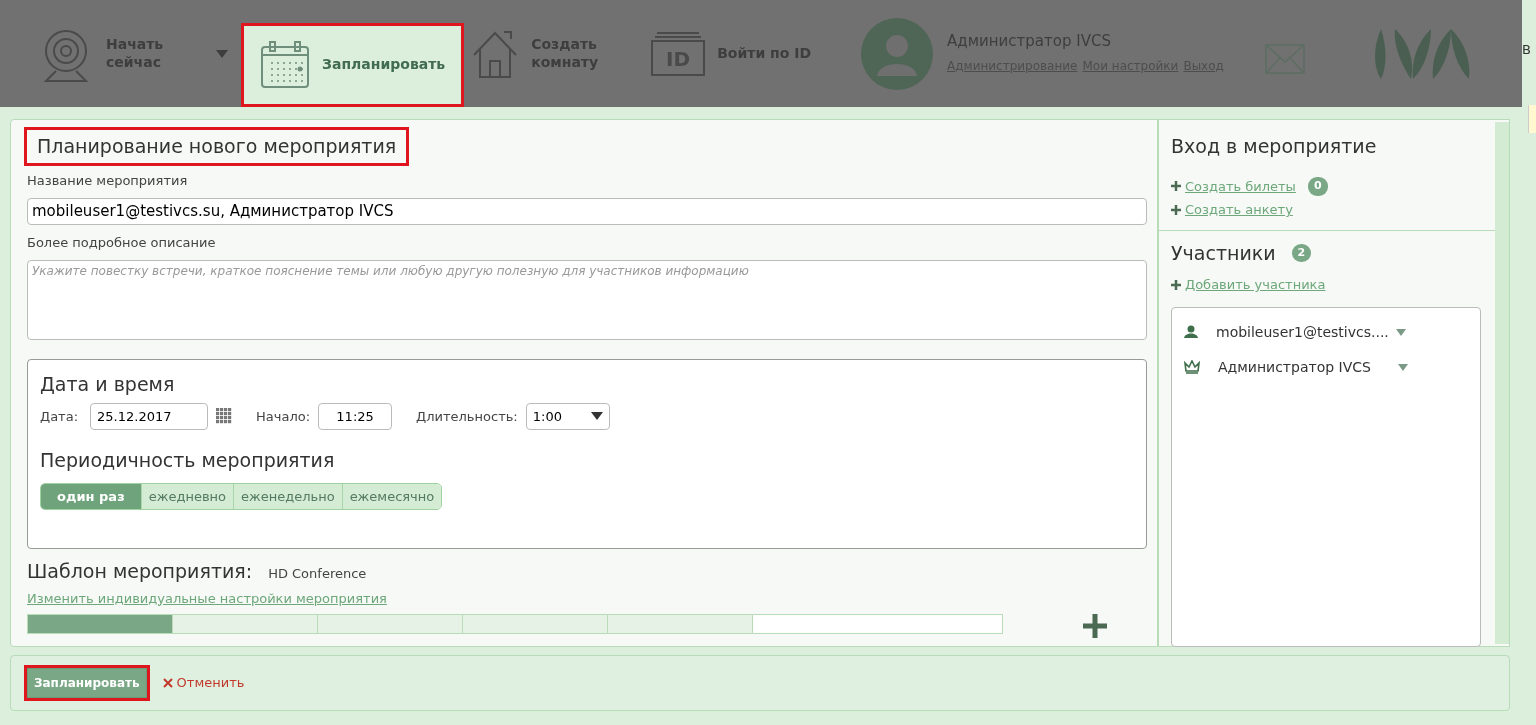 The height and width of the screenshot is (725, 1536). What do you see at coordinates (353, 65) in the screenshot?
I see `nav-tab: Запланировать` at bounding box center [353, 65].